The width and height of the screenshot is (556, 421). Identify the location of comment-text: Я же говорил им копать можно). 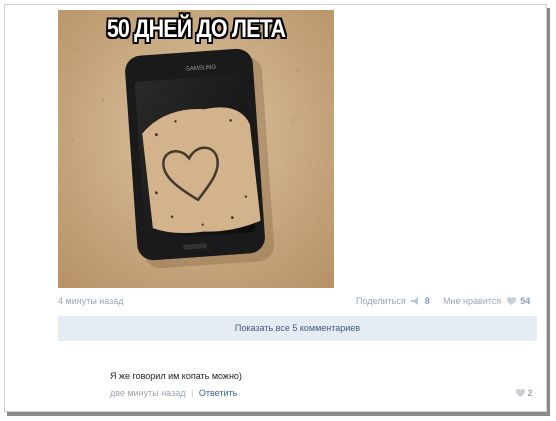
(176, 376).